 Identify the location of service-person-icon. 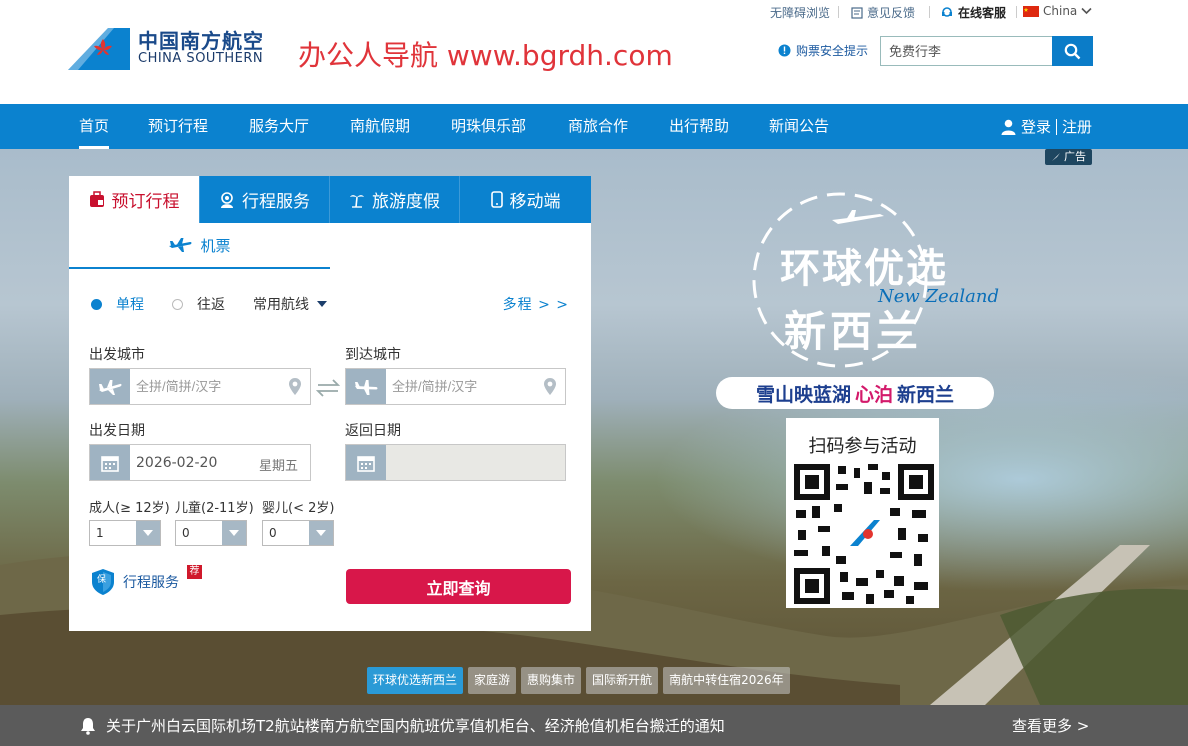
(227, 199).